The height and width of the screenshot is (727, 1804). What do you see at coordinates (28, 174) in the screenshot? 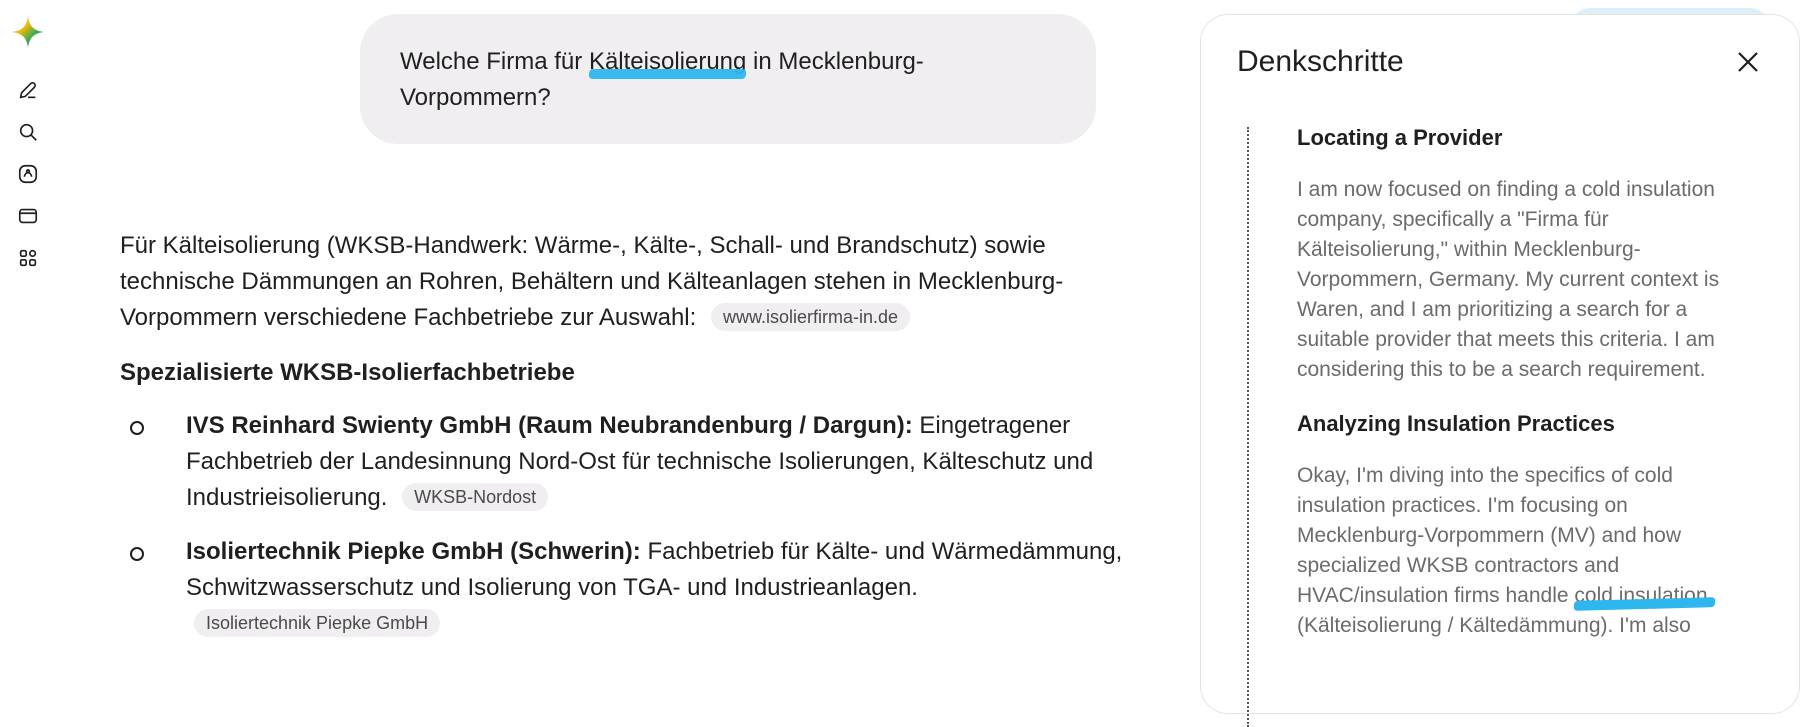
I see `gems-icon` at bounding box center [28, 174].